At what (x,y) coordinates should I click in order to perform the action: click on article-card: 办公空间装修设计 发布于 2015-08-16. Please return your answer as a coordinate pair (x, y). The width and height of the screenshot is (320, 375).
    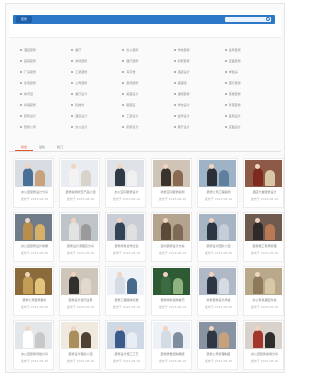
    Looking at the image, I should click on (125, 183).